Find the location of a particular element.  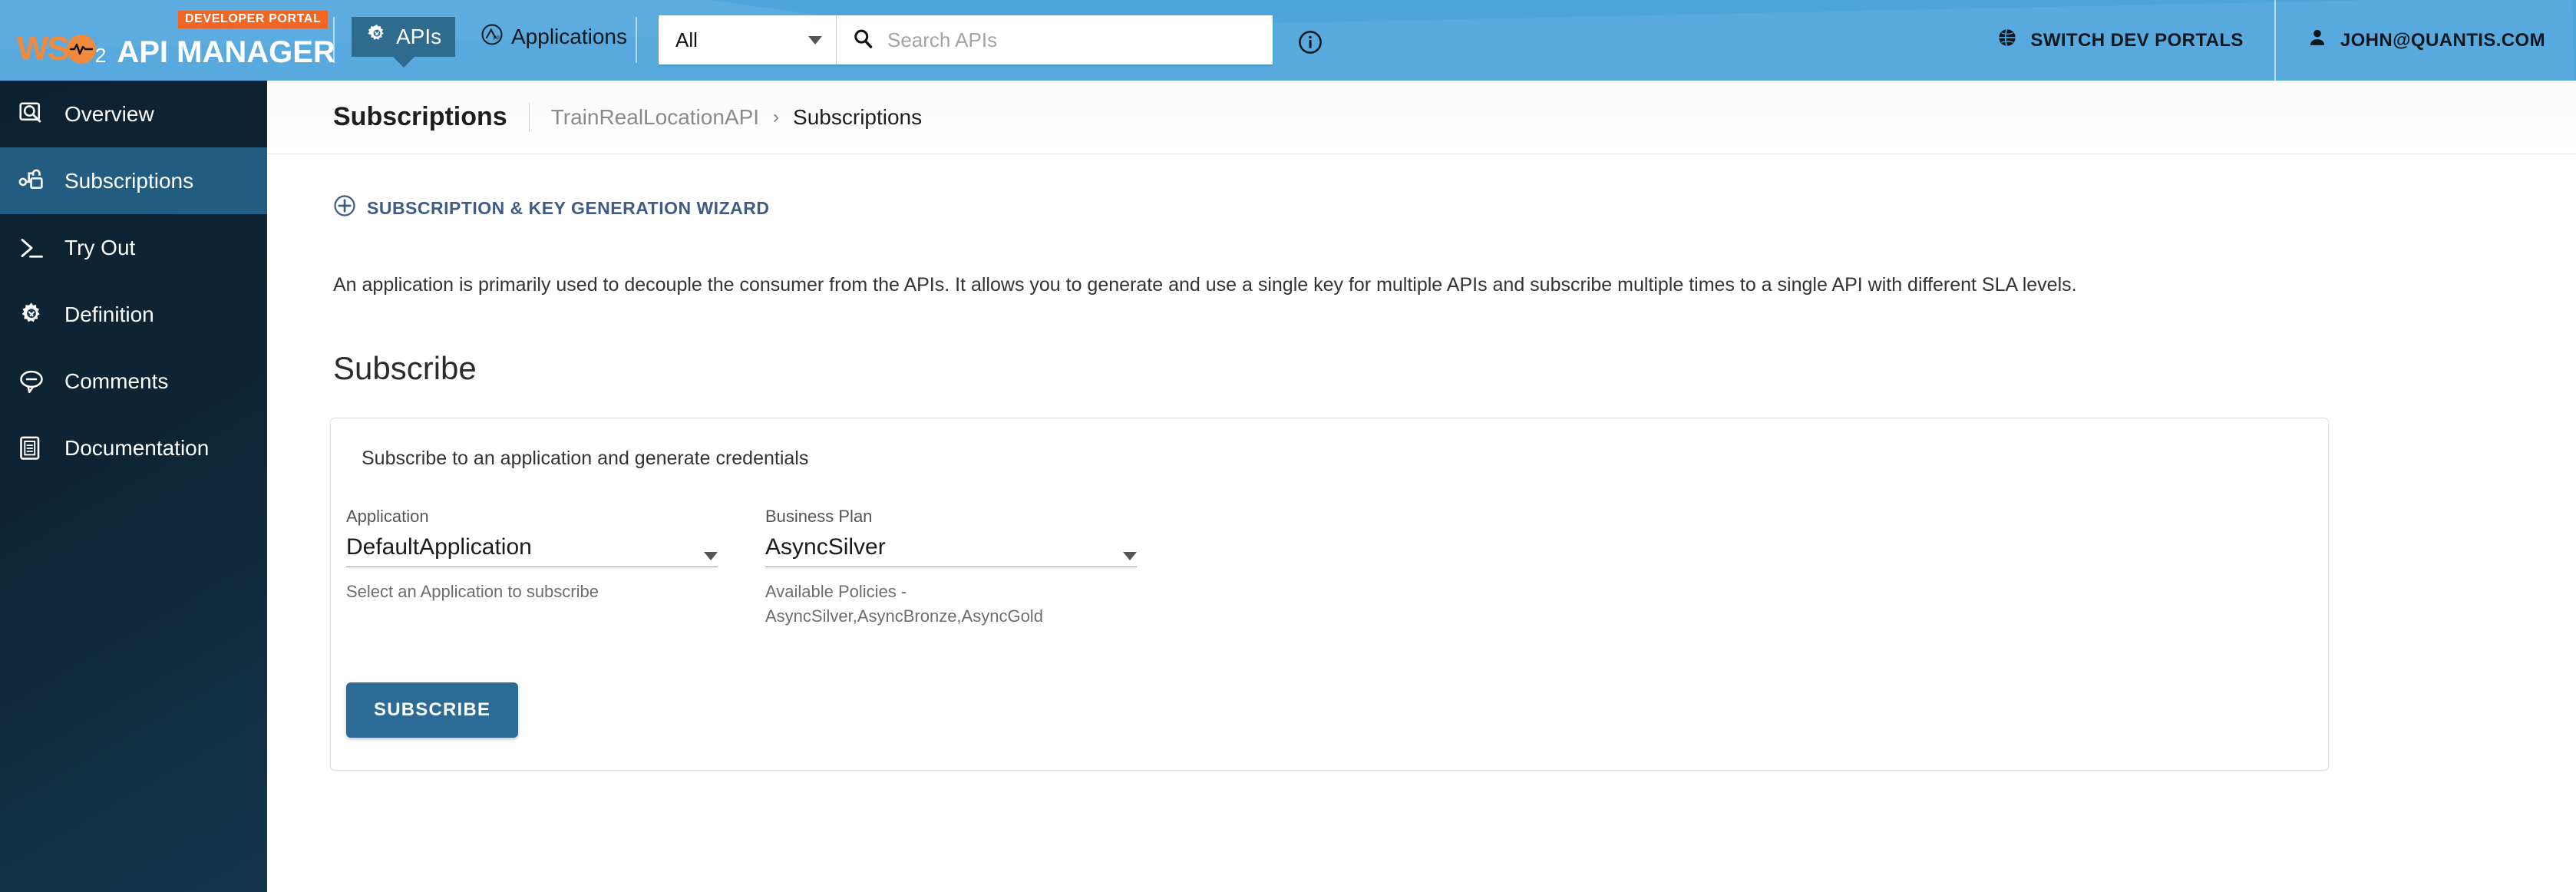

search-filter-value: All is located at coordinates (686, 39).